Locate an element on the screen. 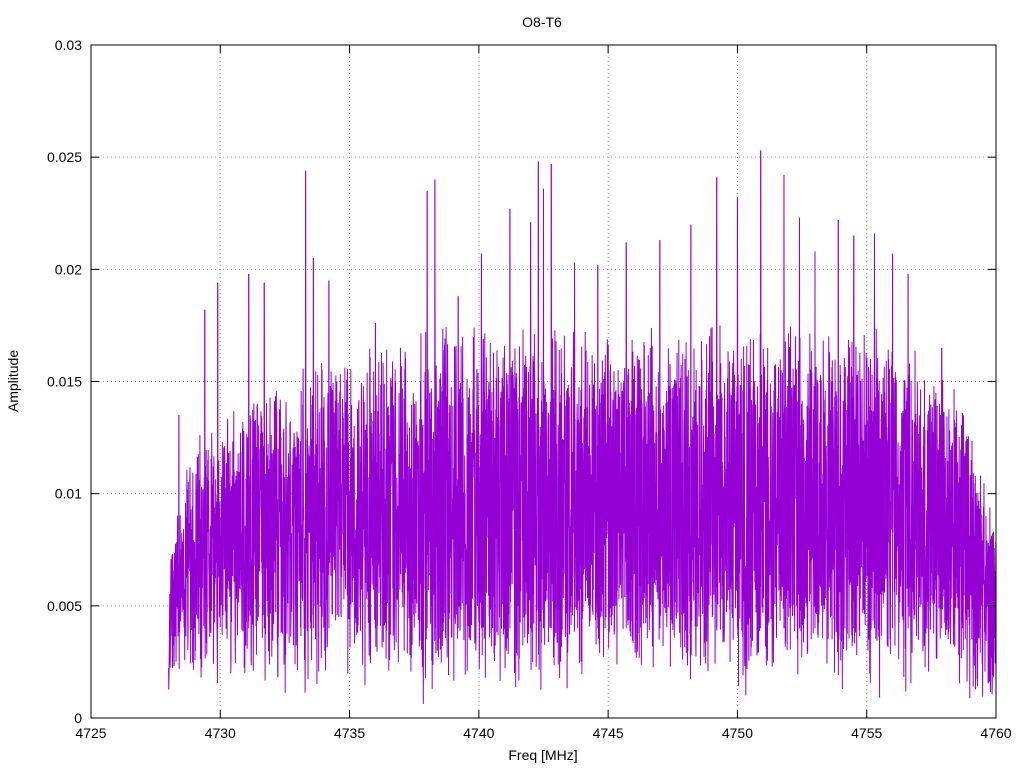 The image size is (1024, 773). x-tick-label: 4750 is located at coordinates (737, 733).